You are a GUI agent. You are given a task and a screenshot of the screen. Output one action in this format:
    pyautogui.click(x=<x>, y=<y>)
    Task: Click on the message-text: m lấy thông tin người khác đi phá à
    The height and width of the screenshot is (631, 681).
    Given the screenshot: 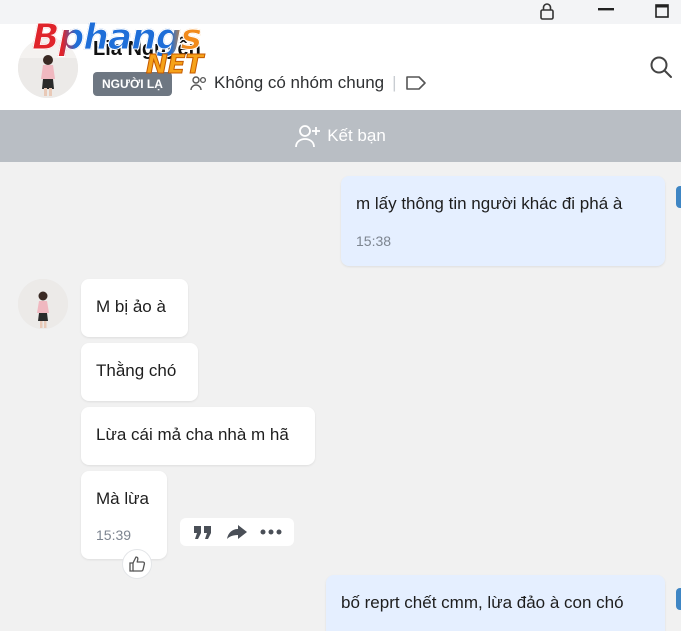 What is the action you would take?
    pyautogui.click(x=489, y=203)
    